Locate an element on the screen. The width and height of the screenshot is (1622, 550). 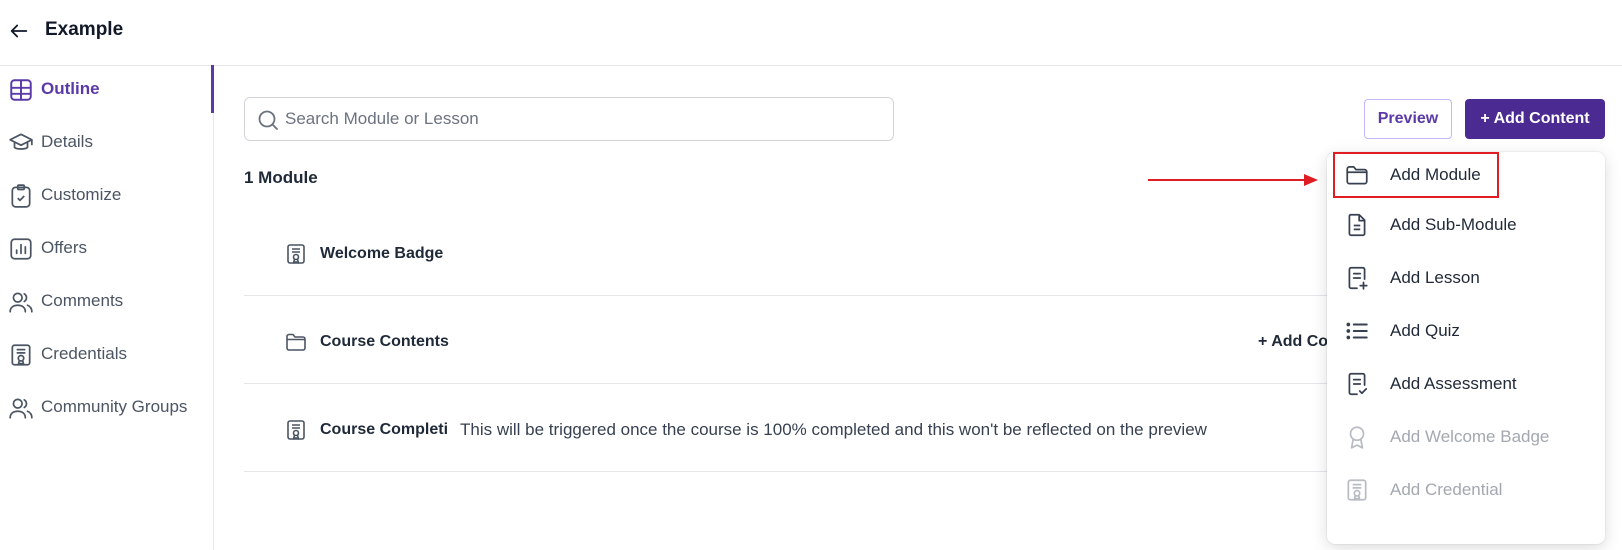
menu-item-add-assessment: Add Assessment is located at coordinates (1466, 384).